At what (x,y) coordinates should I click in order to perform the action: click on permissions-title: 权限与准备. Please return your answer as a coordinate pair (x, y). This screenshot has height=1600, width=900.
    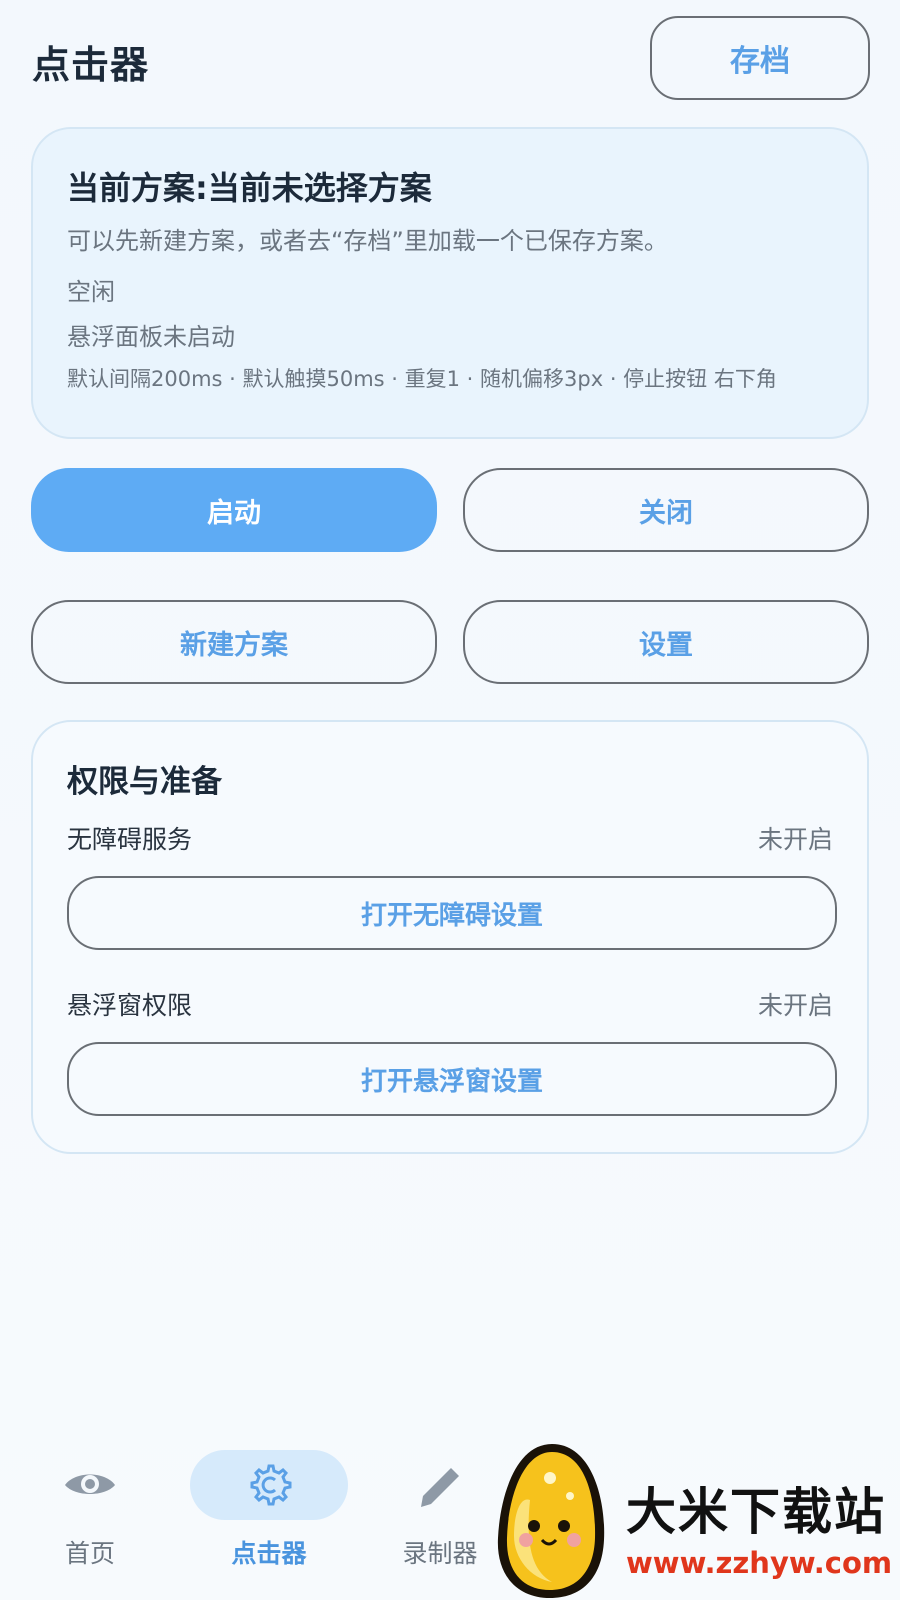
    Looking at the image, I should click on (144, 782).